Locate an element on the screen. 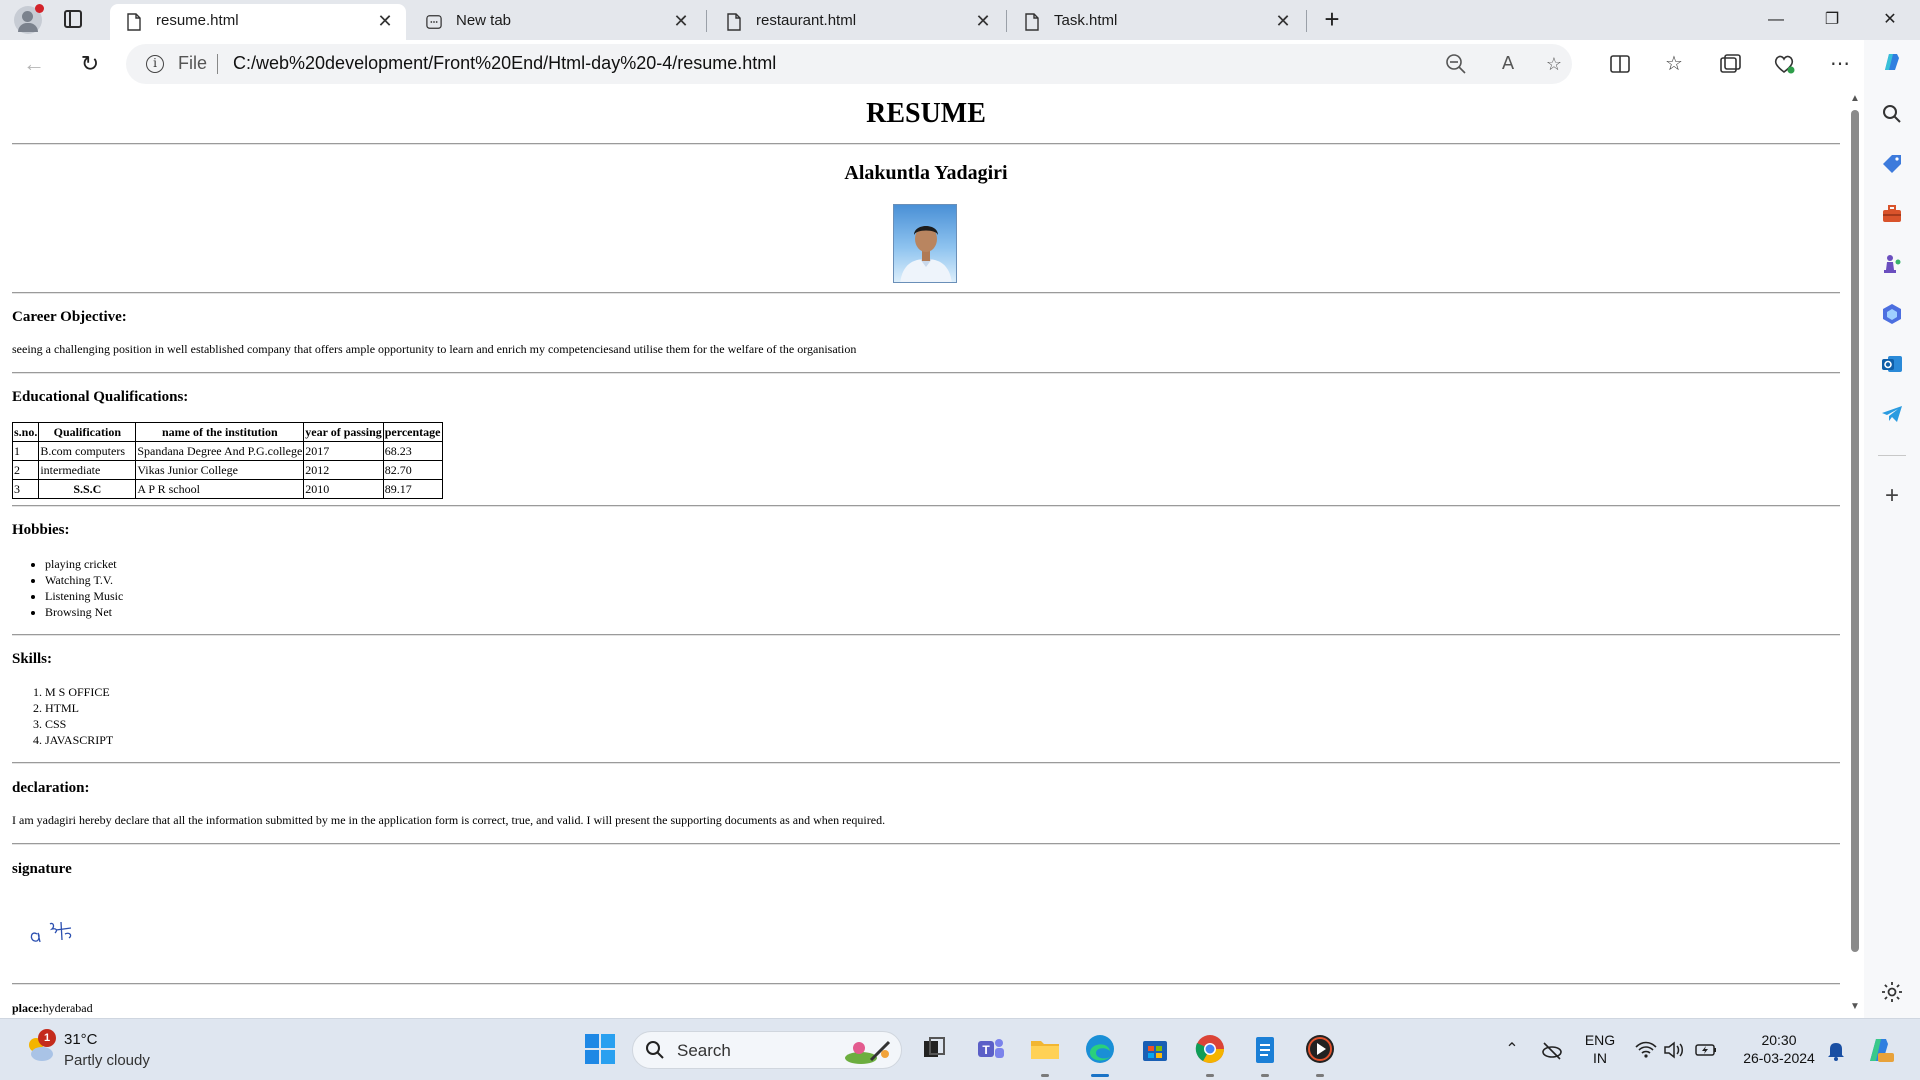  table-cell: Vikas Junior College is located at coordinates (220, 470).